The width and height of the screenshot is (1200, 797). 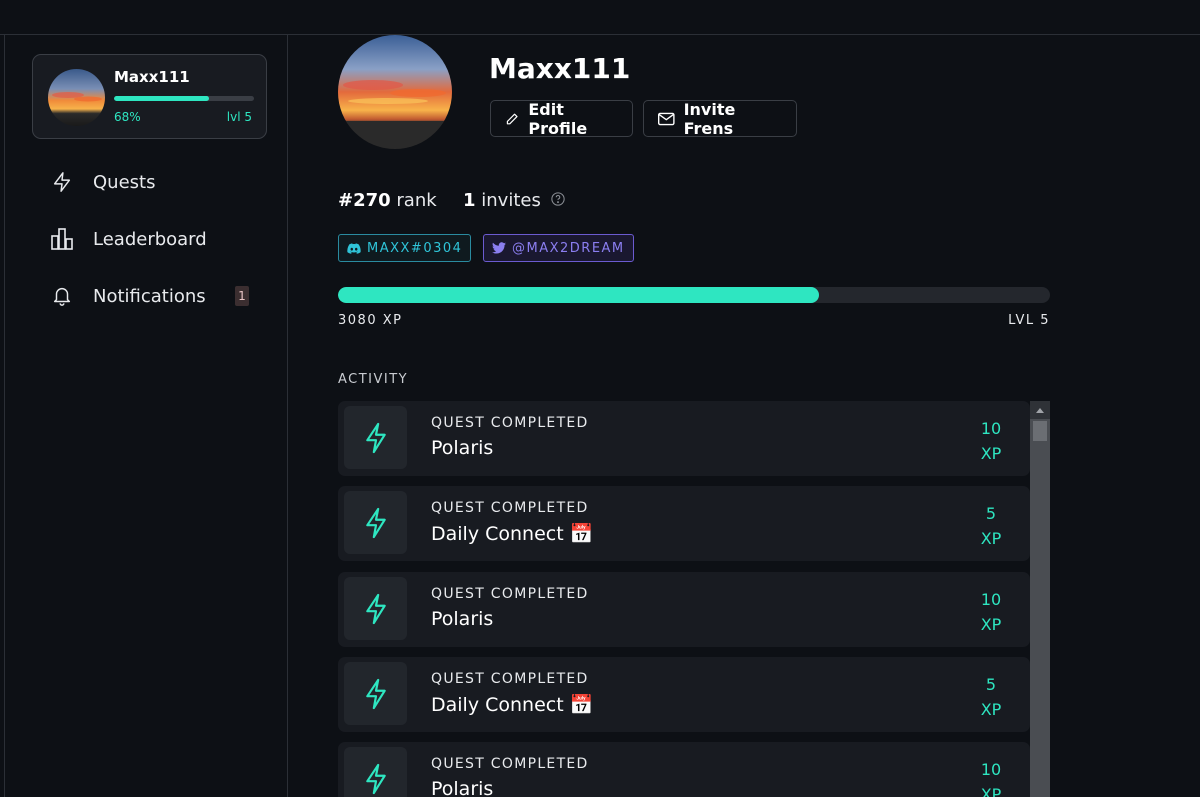 What do you see at coordinates (62, 296) in the screenshot?
I see `bell-icon` at bounding box center [62, 296].